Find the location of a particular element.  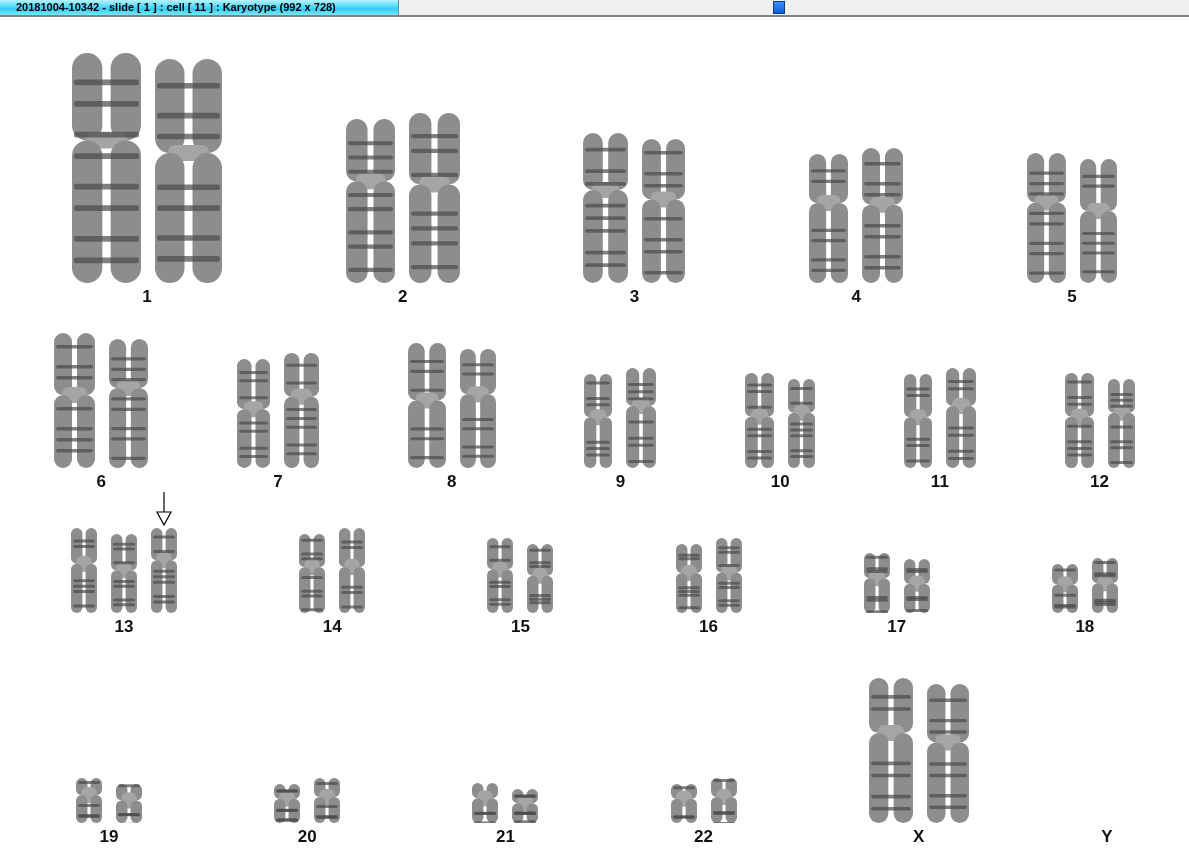

chromosome-number: 13 is located at coordinates (124, 627).